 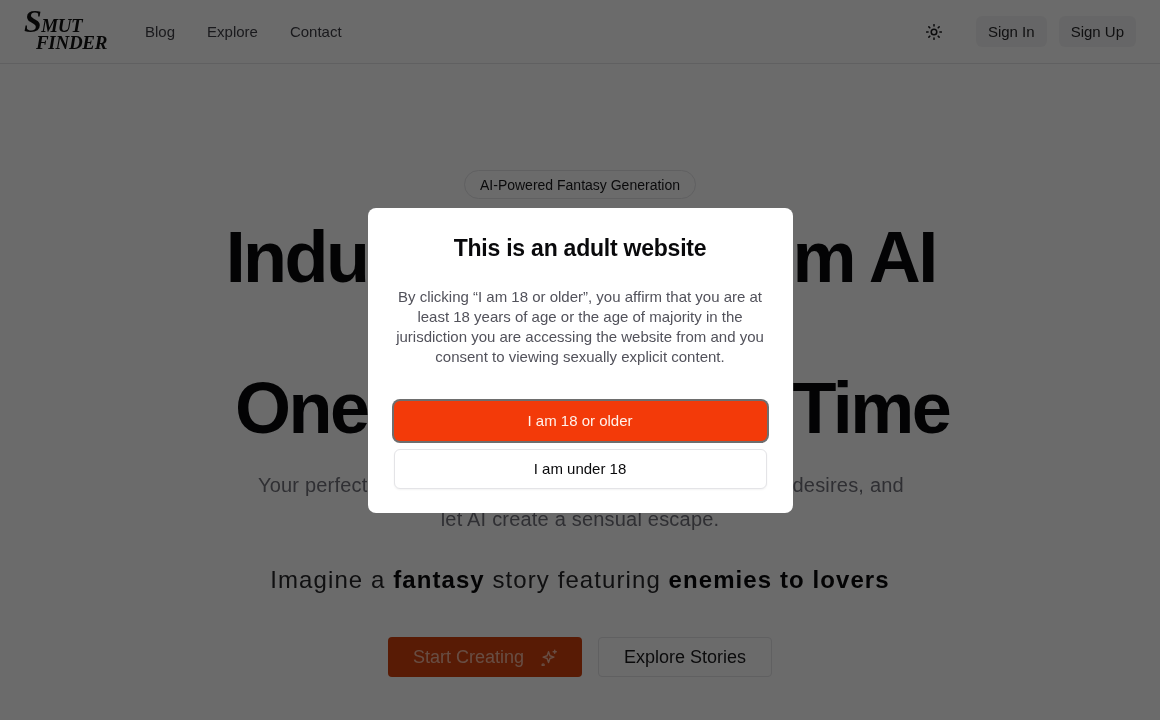 What do you see at coordinates (296, 257) in the screenshot?
I see `heading-text: Indu` at bounding box center [296, 257].